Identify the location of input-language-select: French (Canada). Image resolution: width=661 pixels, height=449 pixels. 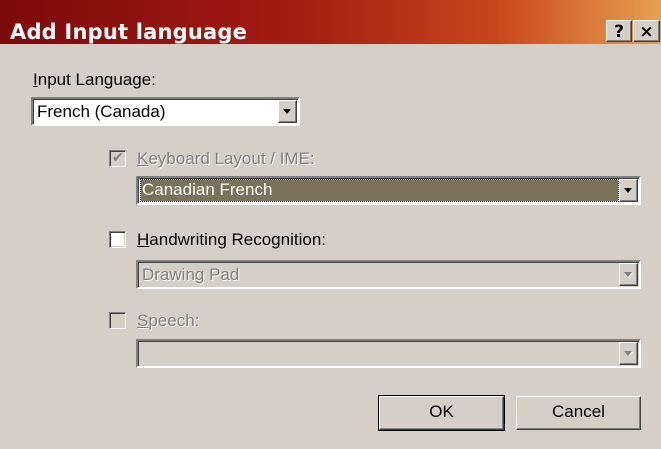
(165, 111).